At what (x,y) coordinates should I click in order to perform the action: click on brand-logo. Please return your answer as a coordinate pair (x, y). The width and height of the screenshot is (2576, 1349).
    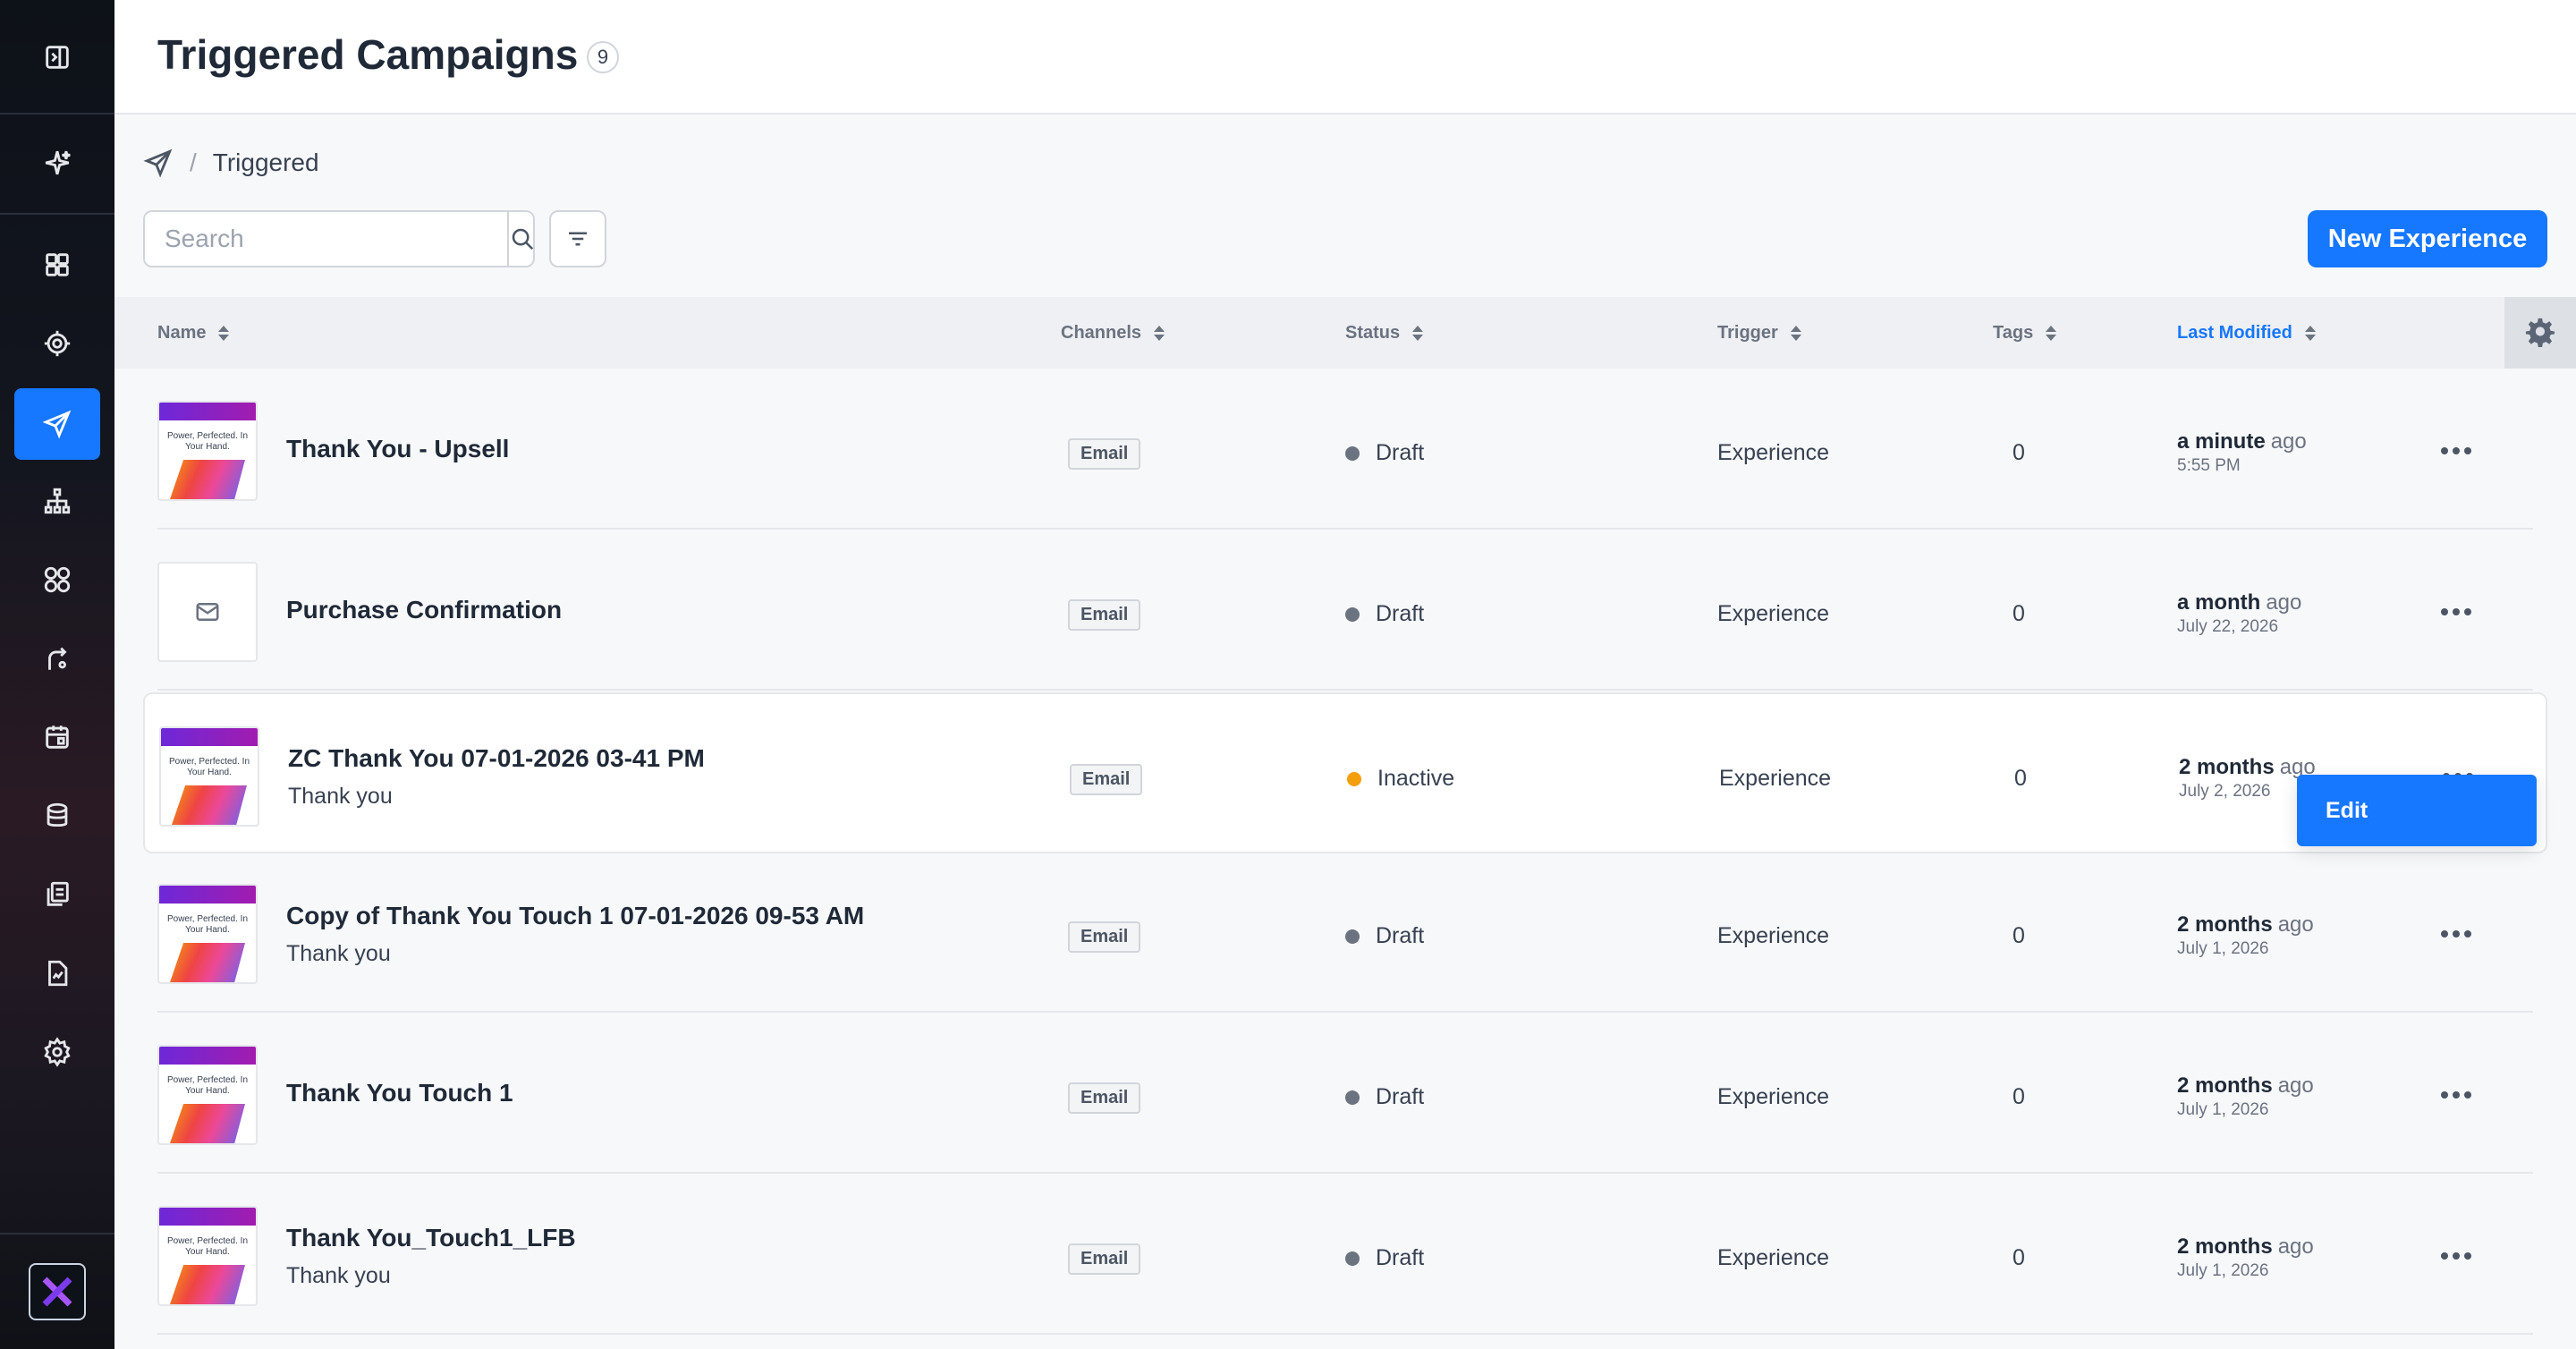
    Looking at the image, I should click on (57, 1291).